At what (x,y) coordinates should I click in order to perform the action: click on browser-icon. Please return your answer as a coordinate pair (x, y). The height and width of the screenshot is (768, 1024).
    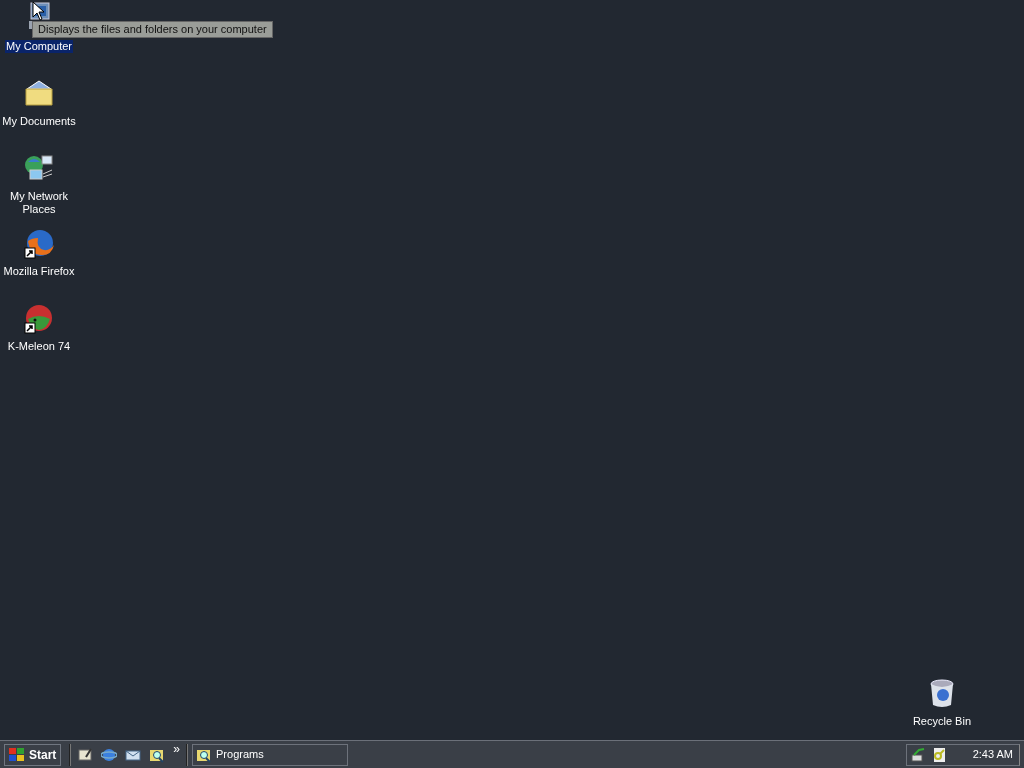
    Looking at the image, I should click on (109, 754).